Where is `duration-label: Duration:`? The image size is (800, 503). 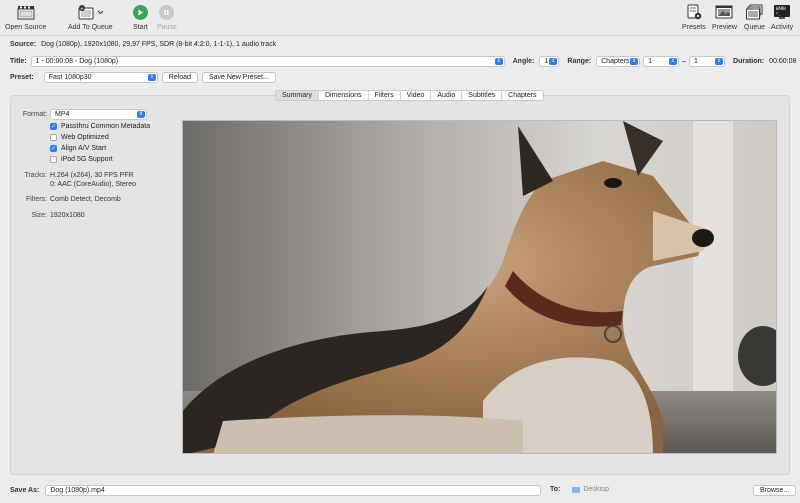 duration-label: Duration: is located at coordinates (749, 61).